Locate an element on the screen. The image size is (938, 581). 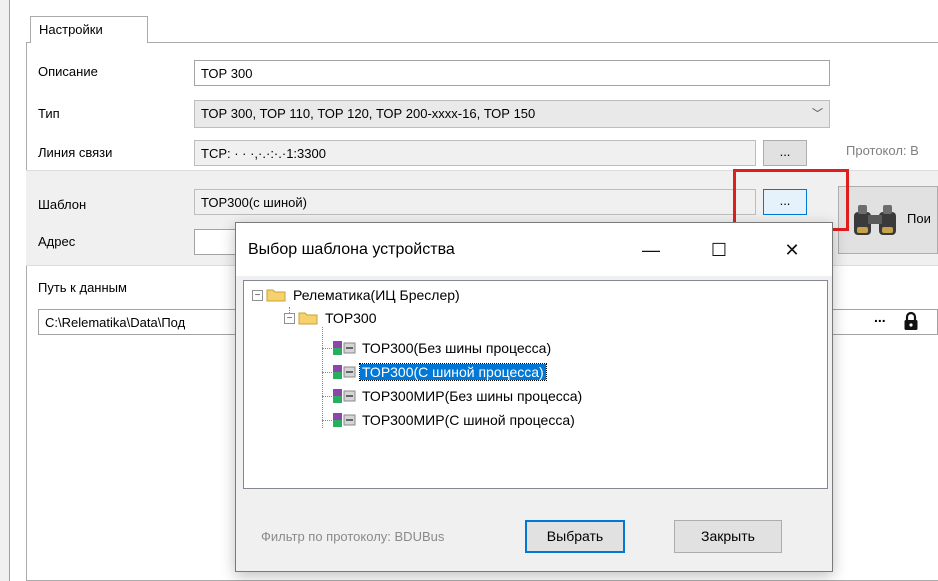
tree-item-label: ТОР300(Без шины процесса) is located at coordinates (457, 348).